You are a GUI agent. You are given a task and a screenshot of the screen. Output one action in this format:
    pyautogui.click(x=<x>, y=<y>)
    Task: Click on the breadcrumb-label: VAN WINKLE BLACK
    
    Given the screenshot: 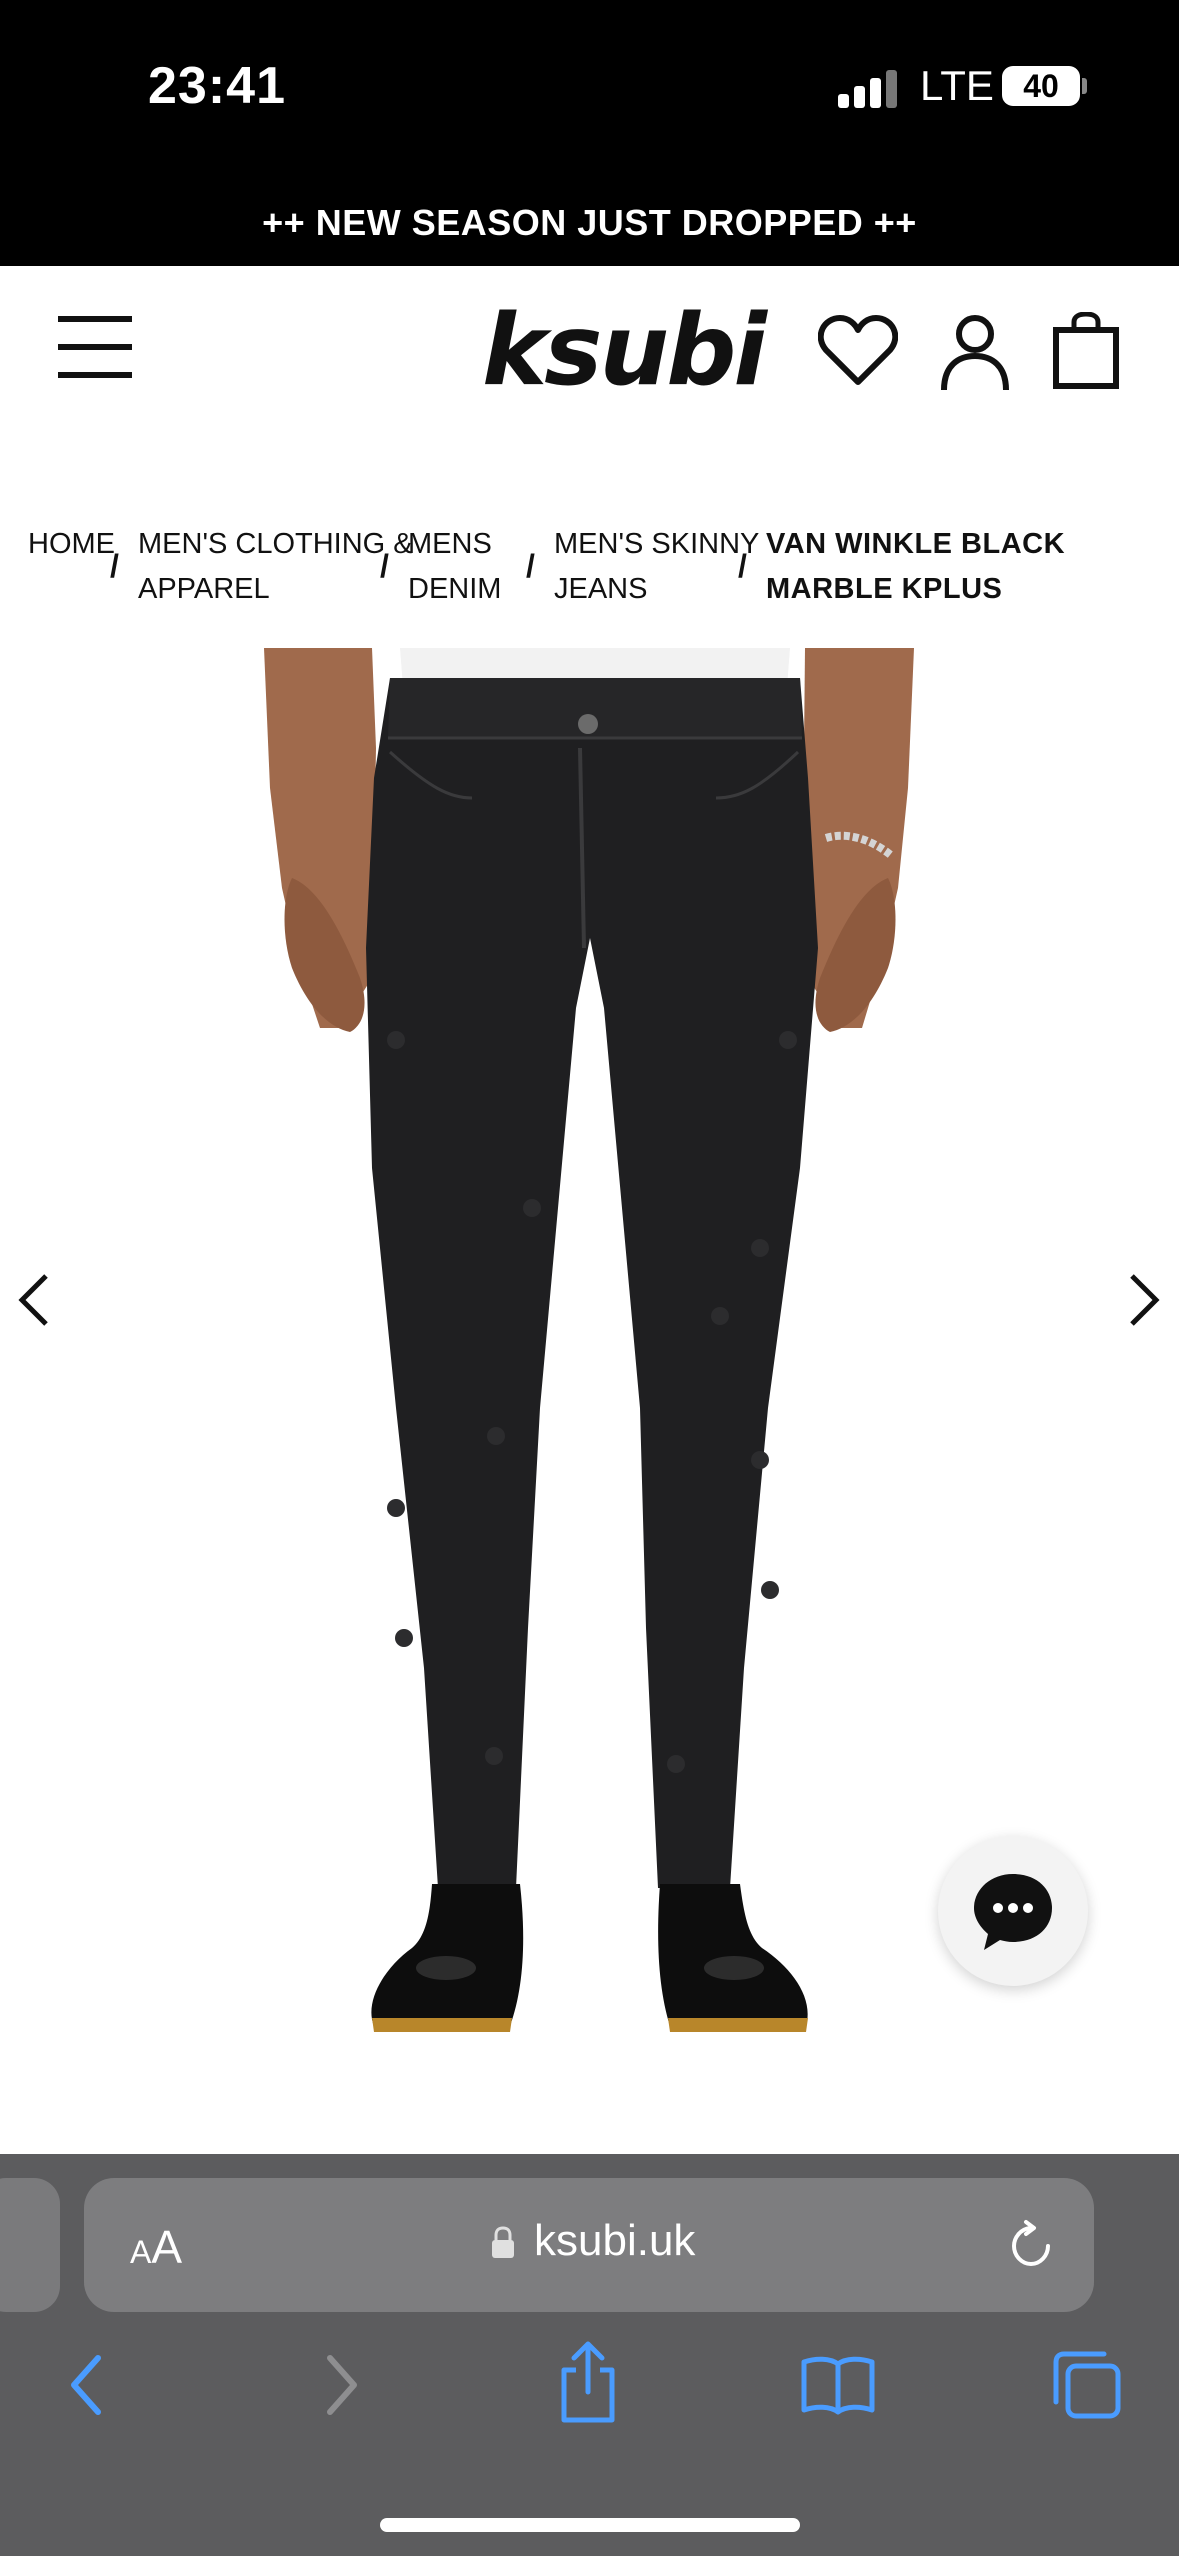 What is the action you would take?
    pyautogui.click(x=916, y=544)
    